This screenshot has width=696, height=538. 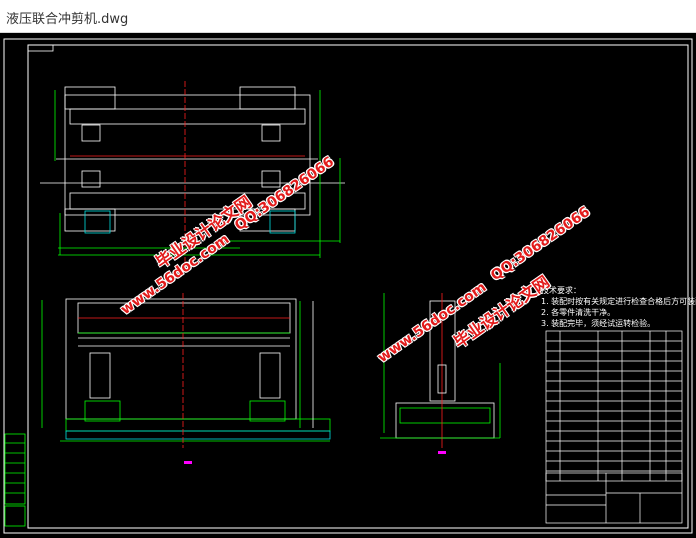 What do you see at coordinates (67, 19) in the screenshot?
I see `document-title: 液压联合冲剪机.dwg` at bounding box center [67, 19].